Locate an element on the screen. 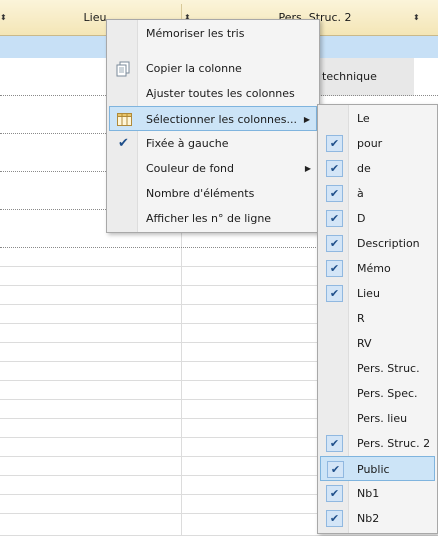 The width and height of the screenshot is (438, 536). submenu-item-label: Pers. Spec. is located at coordinates (387, 393).